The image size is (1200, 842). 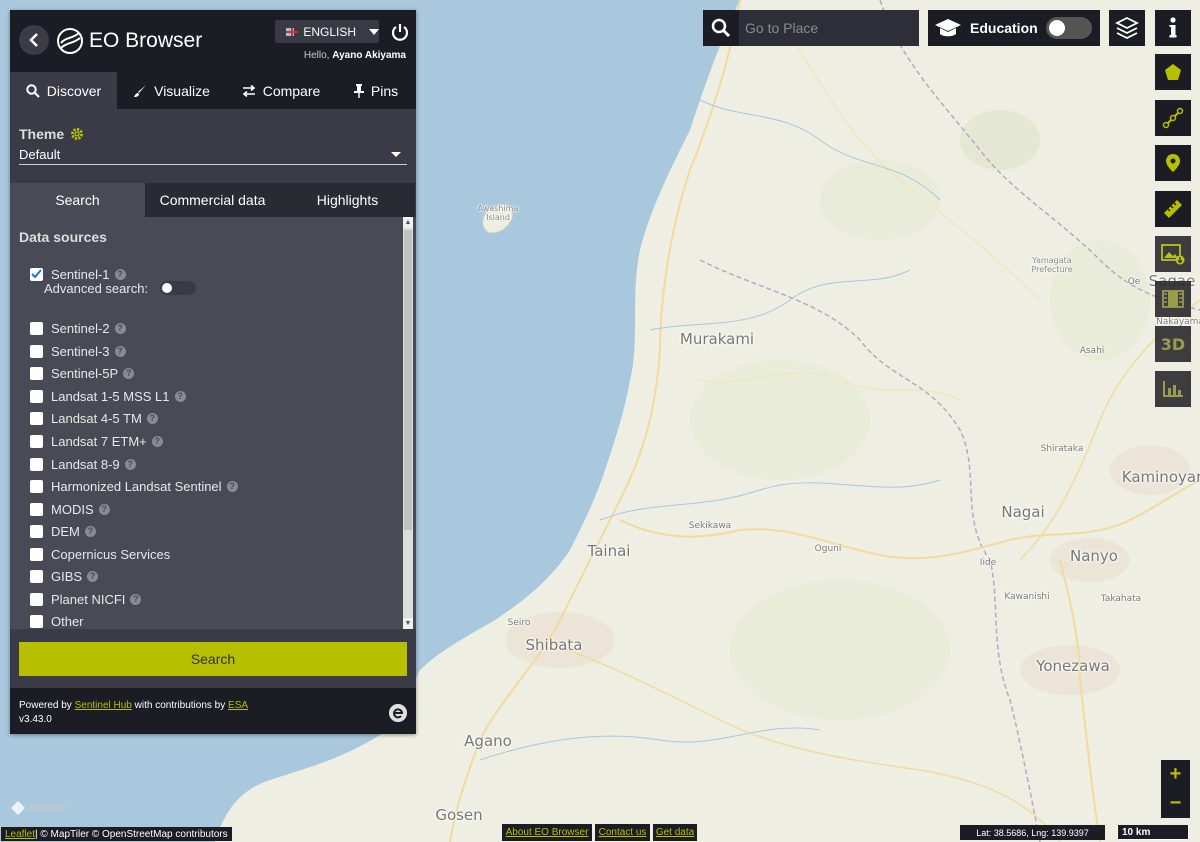 What do you see at coordinates (42, 134) in the screenshot?
I see `theme-label: Theme` at bounding box center [42, 134].